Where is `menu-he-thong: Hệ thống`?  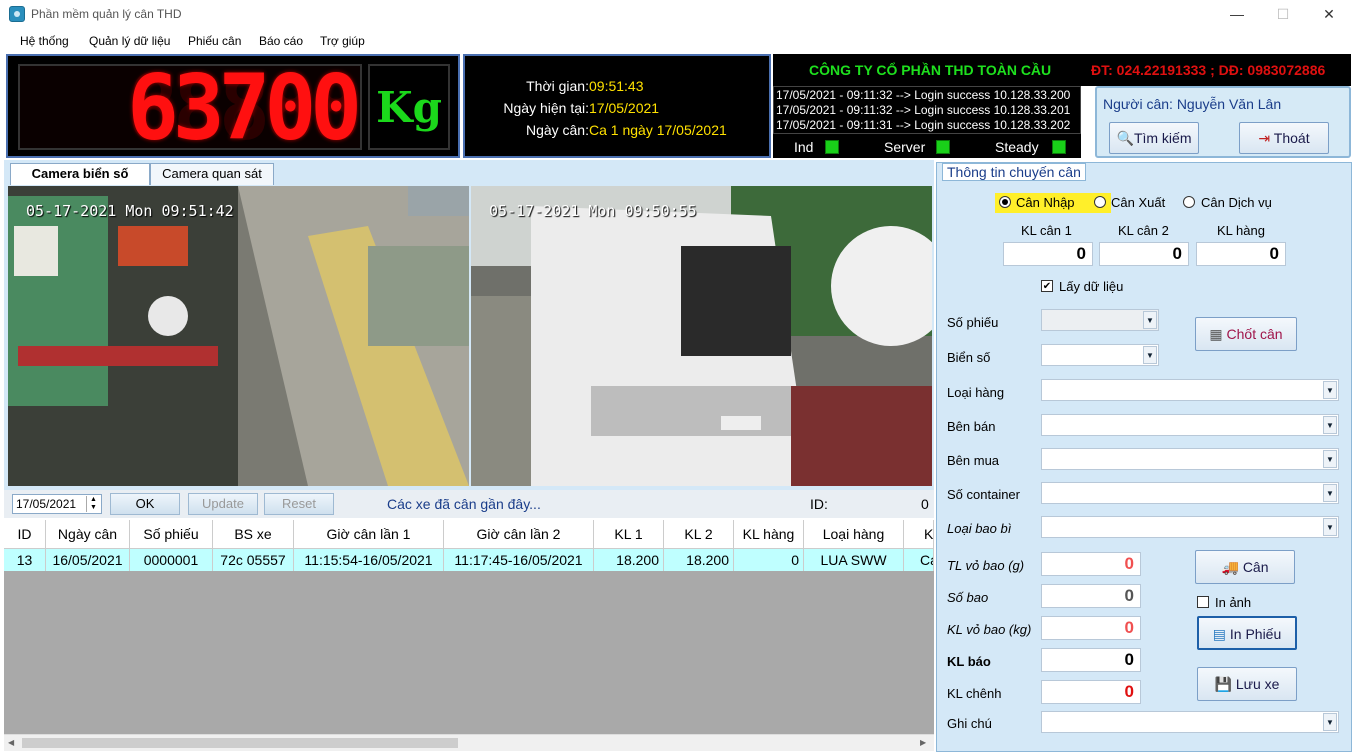
menu-he-thong: Hệ thống is located at coordinates (44, 41).